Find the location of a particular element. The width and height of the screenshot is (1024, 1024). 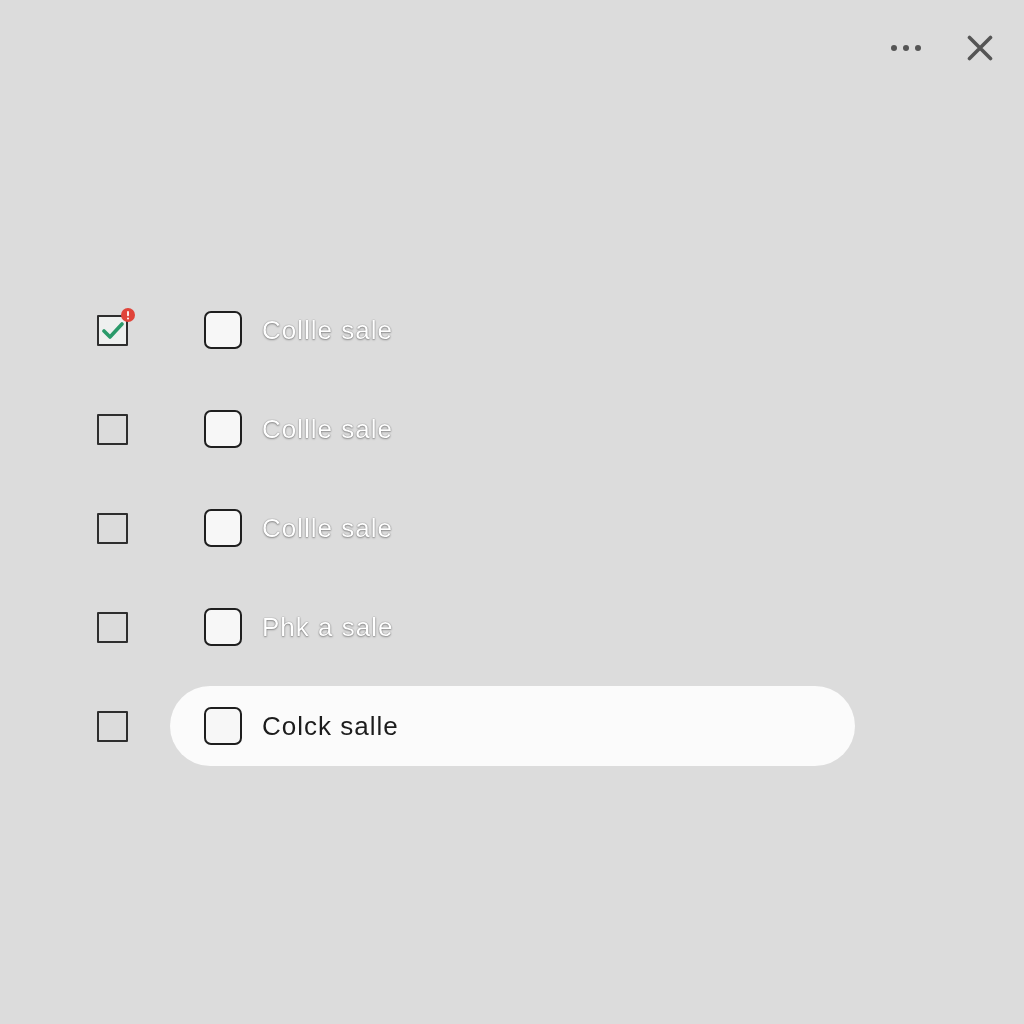

check-icon is located at coordinates (112, 330).